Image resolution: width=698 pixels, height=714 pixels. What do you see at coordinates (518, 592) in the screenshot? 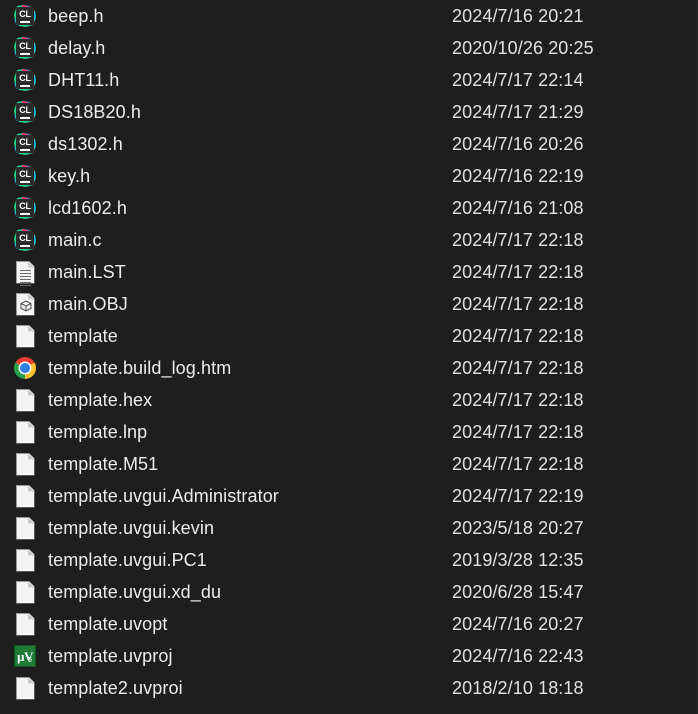
I see `file-date-modified: 2020/6/28 15:47` at bounding box center [518, 592].